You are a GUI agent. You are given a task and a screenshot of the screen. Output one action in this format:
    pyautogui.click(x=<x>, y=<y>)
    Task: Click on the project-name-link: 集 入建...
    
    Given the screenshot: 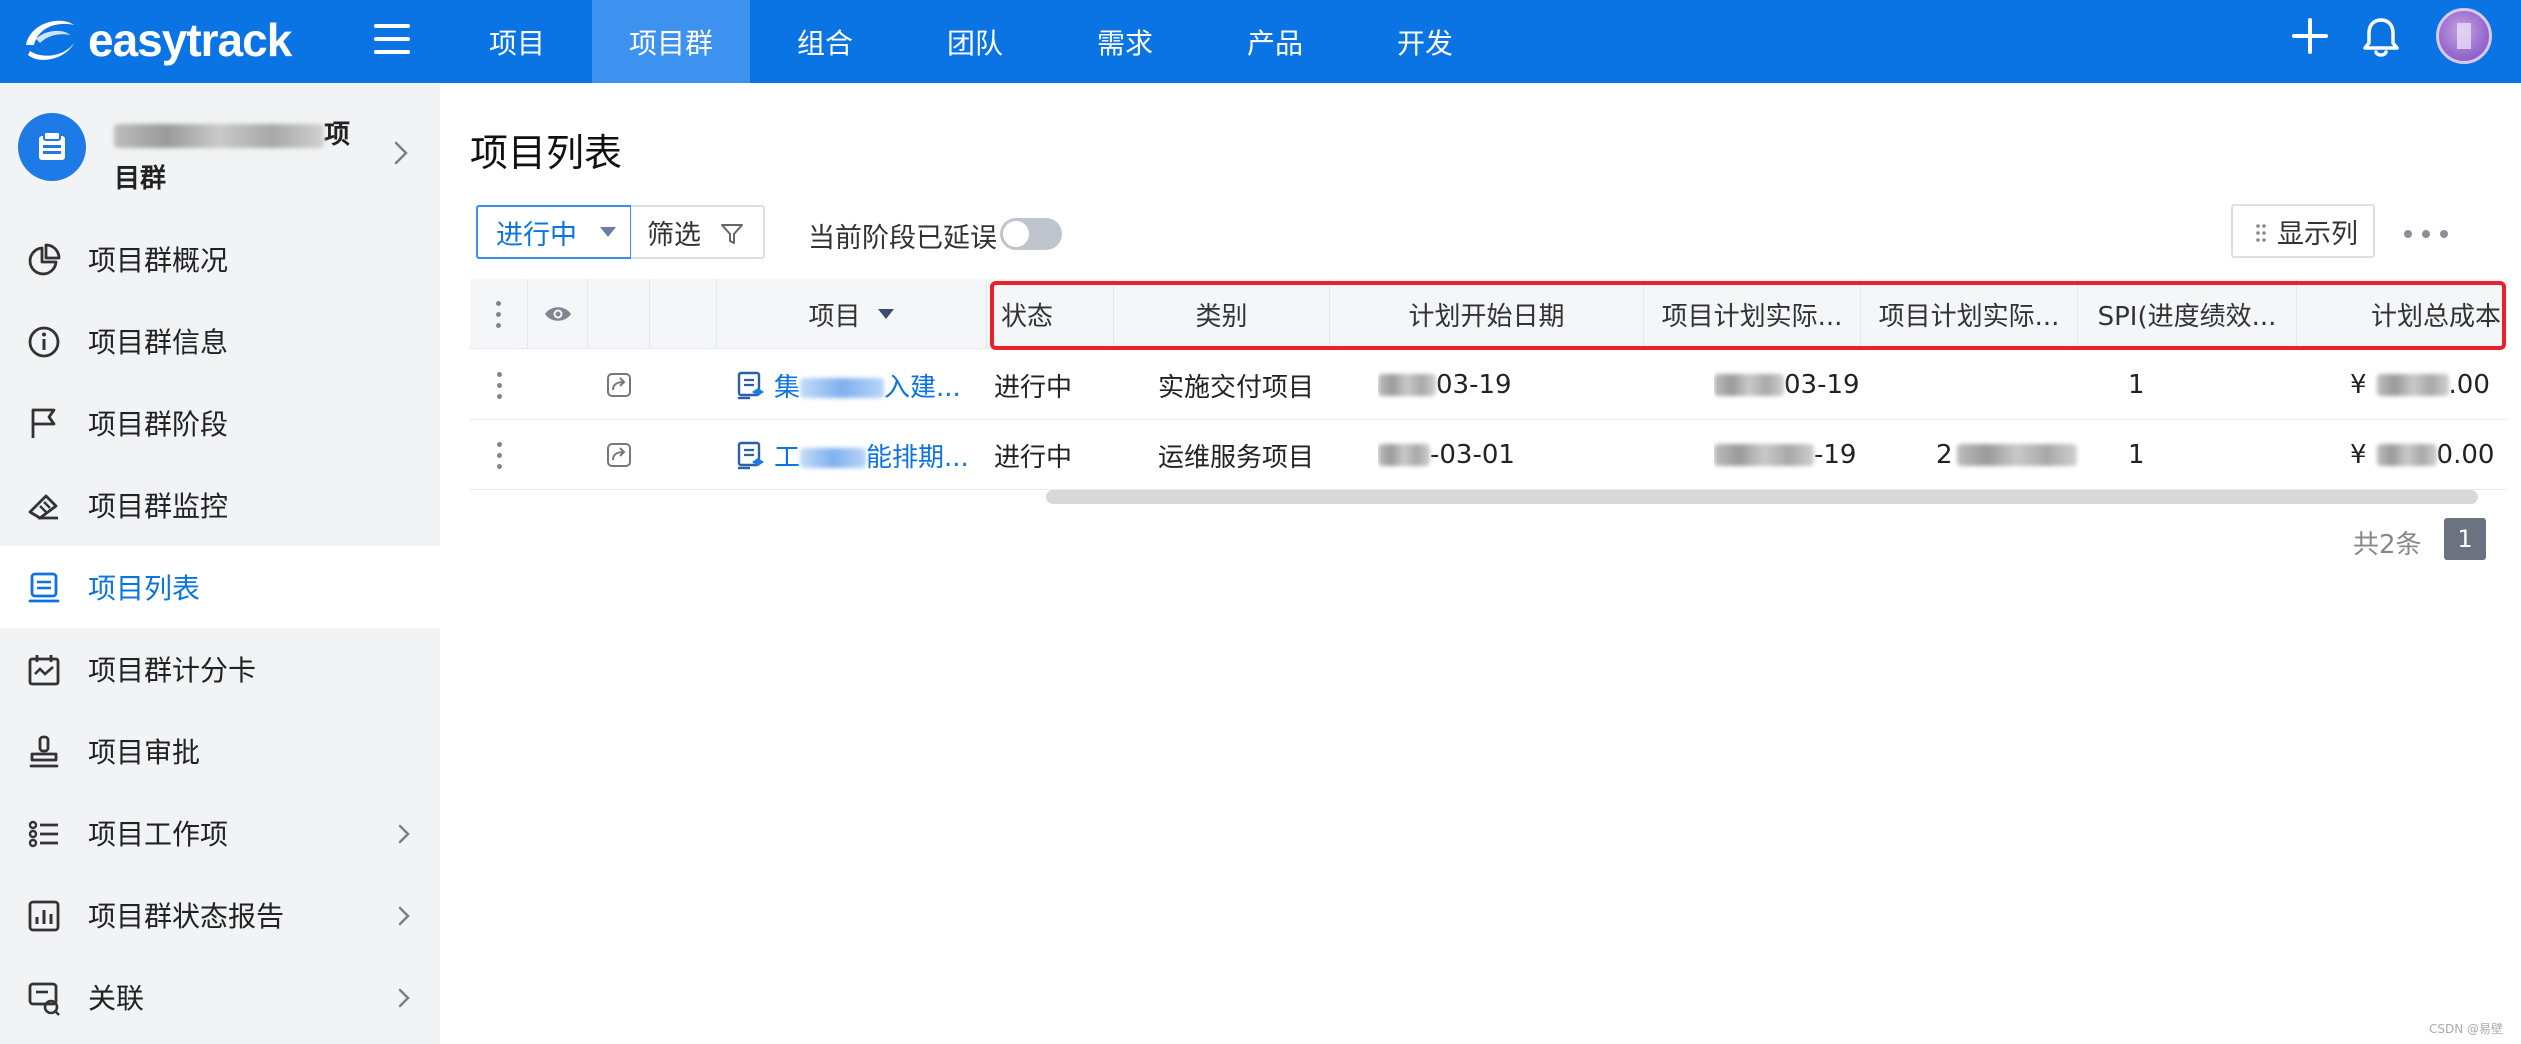 What is the action you would take?
    pyautogui.click(x=867, y=385)
    